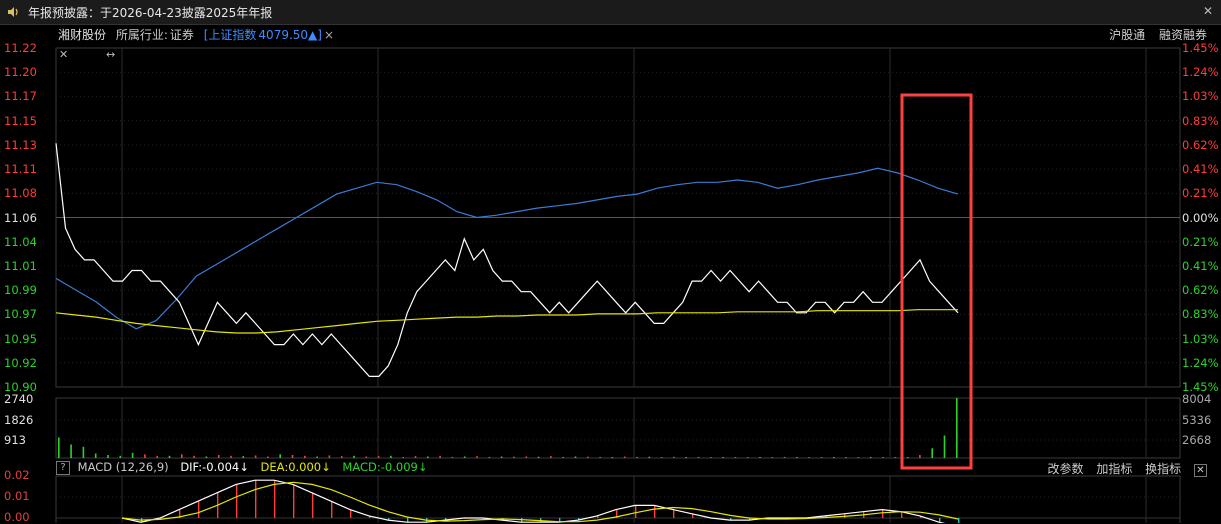 Image resolution: width=1221 pixels, height=524 pixels. I want to click on resize-icon: ↔, so click(110, 54).